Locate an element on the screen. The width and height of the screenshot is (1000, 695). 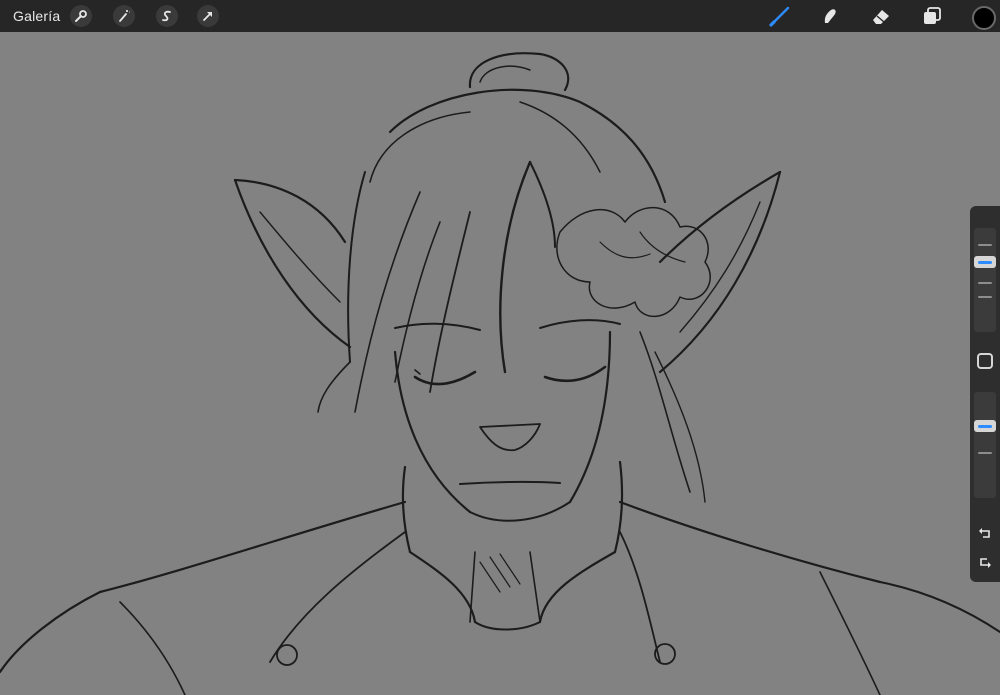
transform-arrow-icon is located at coordinates (207, 16).